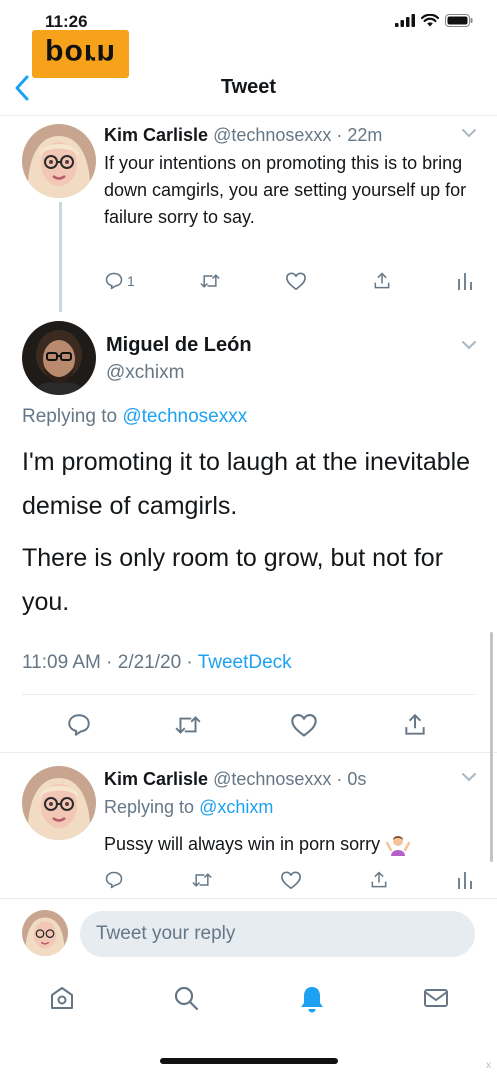  Describe the element at coordinates (60, 257) in the screenshot. I see `thread-connector-line` at that location.